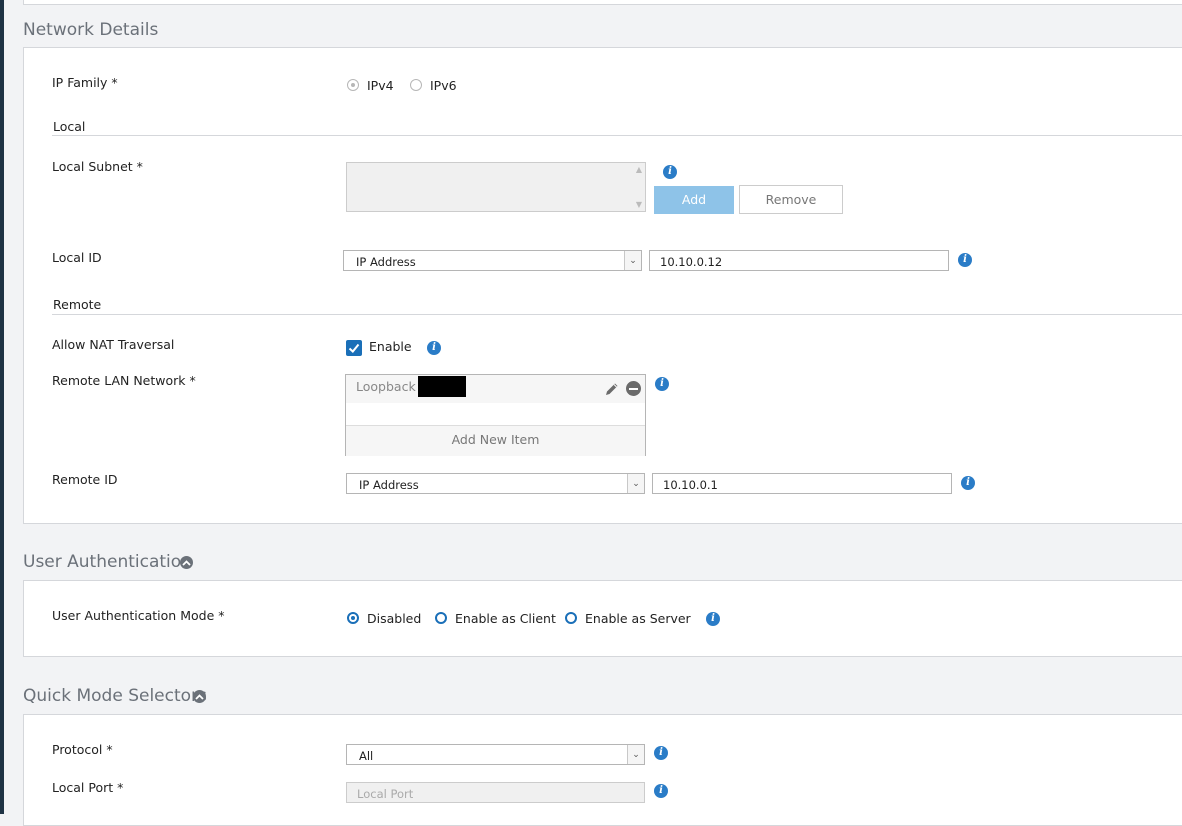  What do you see at coordinates (505, 618) in the screenshot?
I see `auth-client-label: Enable as Client` at bounding box center [505, 618].